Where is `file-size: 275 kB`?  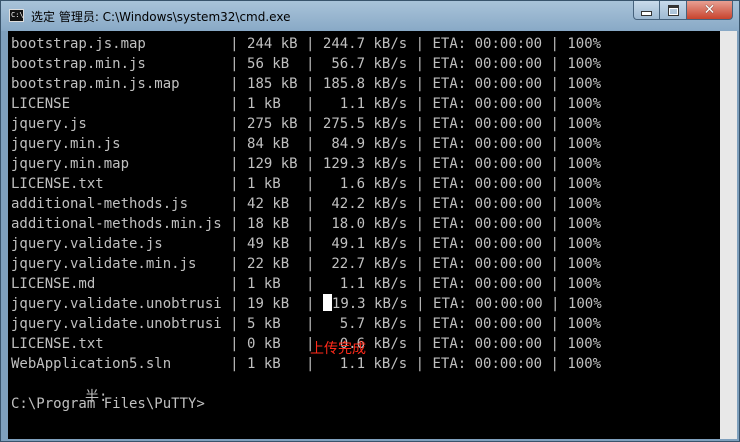
file-size: 275 kB is located at coordinates (272, 124).